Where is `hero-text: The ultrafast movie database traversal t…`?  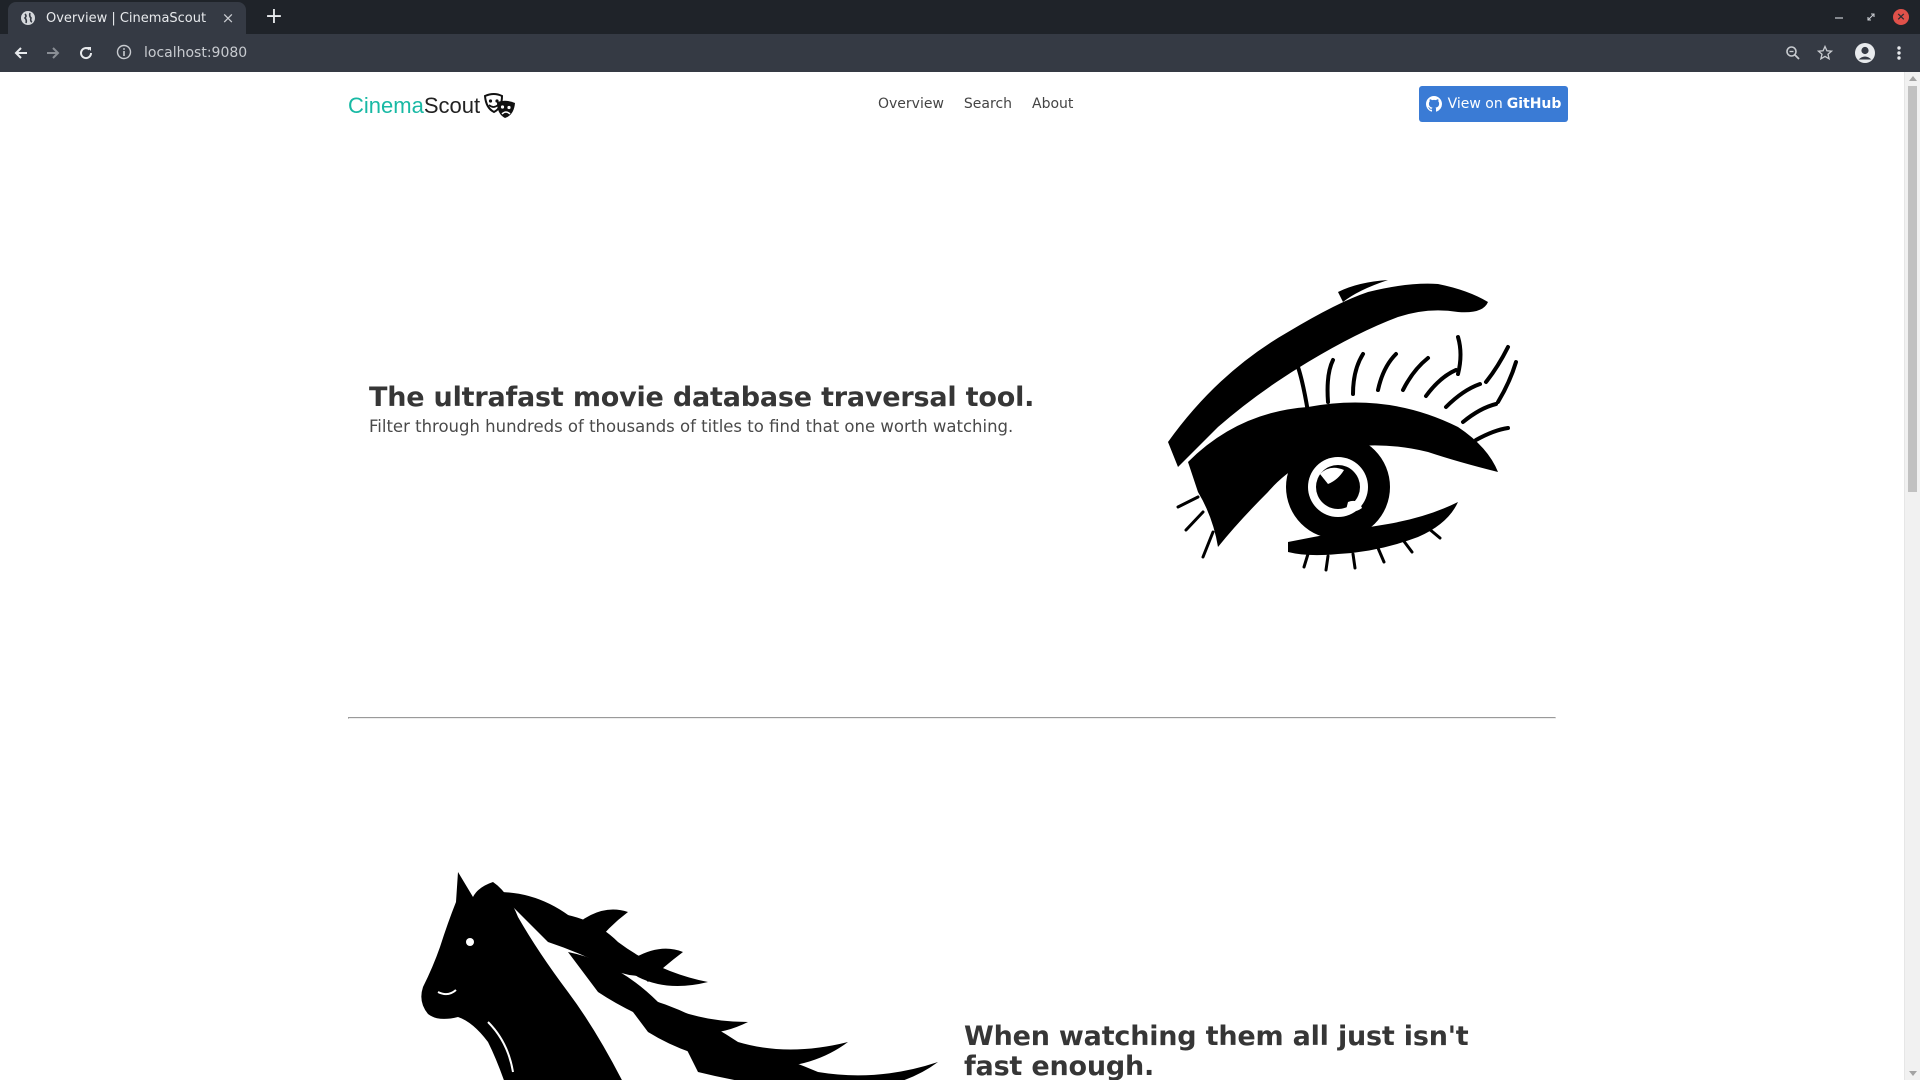 hero-text: The ultrafast movie database traversal t… is located at coordinates (749, 409).